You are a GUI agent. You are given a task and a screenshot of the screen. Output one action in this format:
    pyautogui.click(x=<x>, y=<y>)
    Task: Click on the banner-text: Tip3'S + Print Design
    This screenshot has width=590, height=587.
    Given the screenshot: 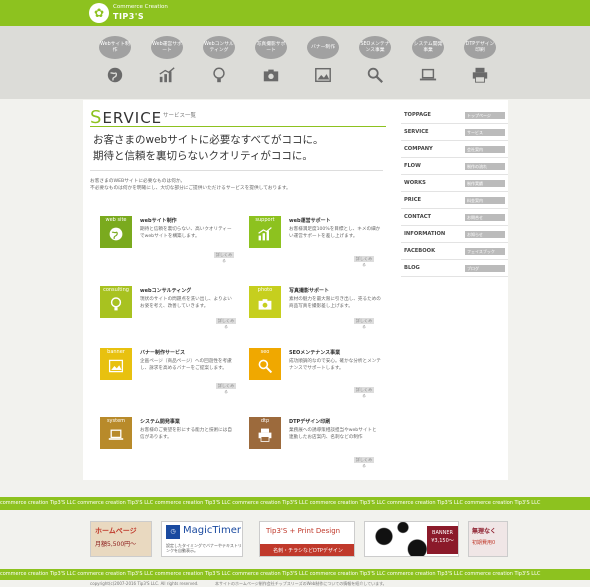 What is the action you would take?
    pyautogui.click(x=303, y=531)
    